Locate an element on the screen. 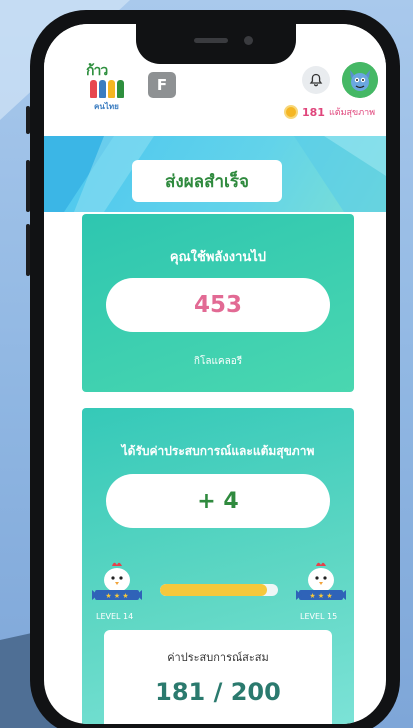  coin-icon is located at coordinates (291, 112).